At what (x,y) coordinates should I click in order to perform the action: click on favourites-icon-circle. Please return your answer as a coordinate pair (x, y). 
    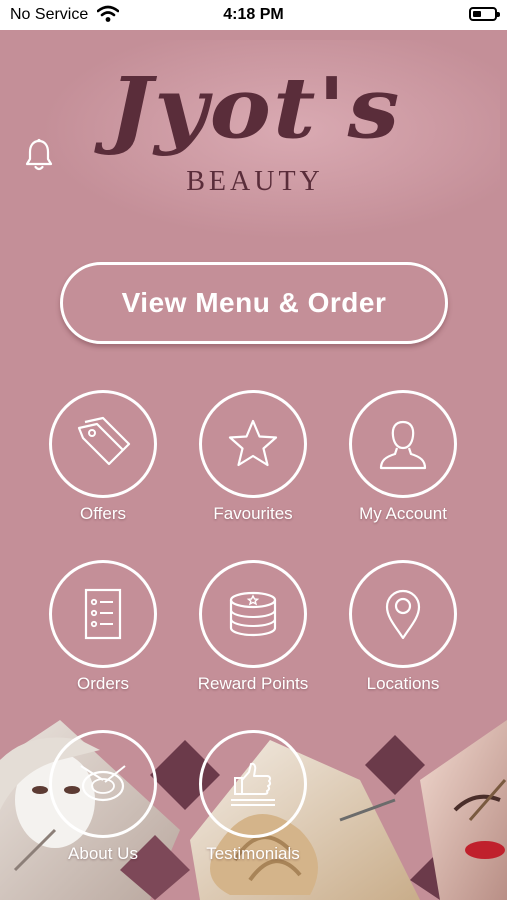
    Looking at the image, I should click on (253, 444).